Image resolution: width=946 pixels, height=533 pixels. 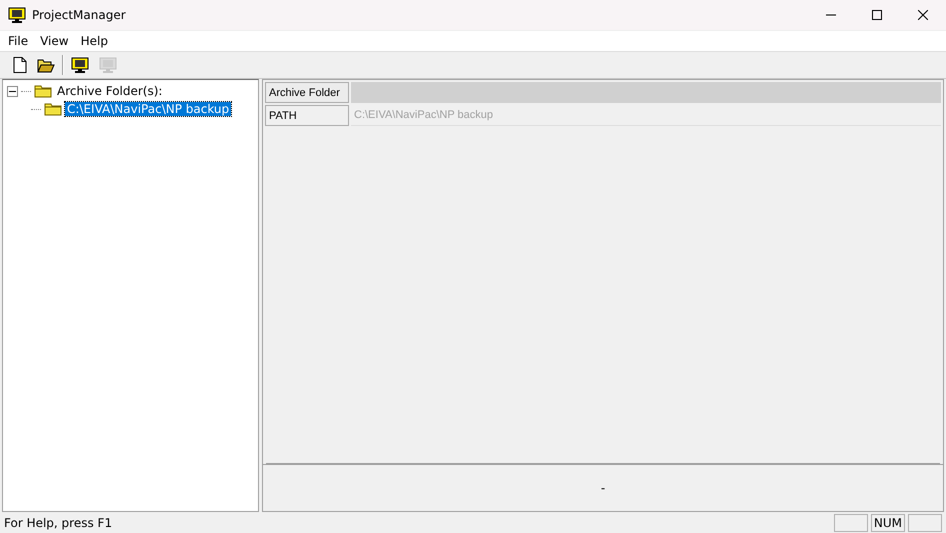 What do you see at coordinates (148, 109) in the screenshot?
I see `tree-item: C:\EIVA\NaviPac\NP backup` at bounding box center [148, 109].